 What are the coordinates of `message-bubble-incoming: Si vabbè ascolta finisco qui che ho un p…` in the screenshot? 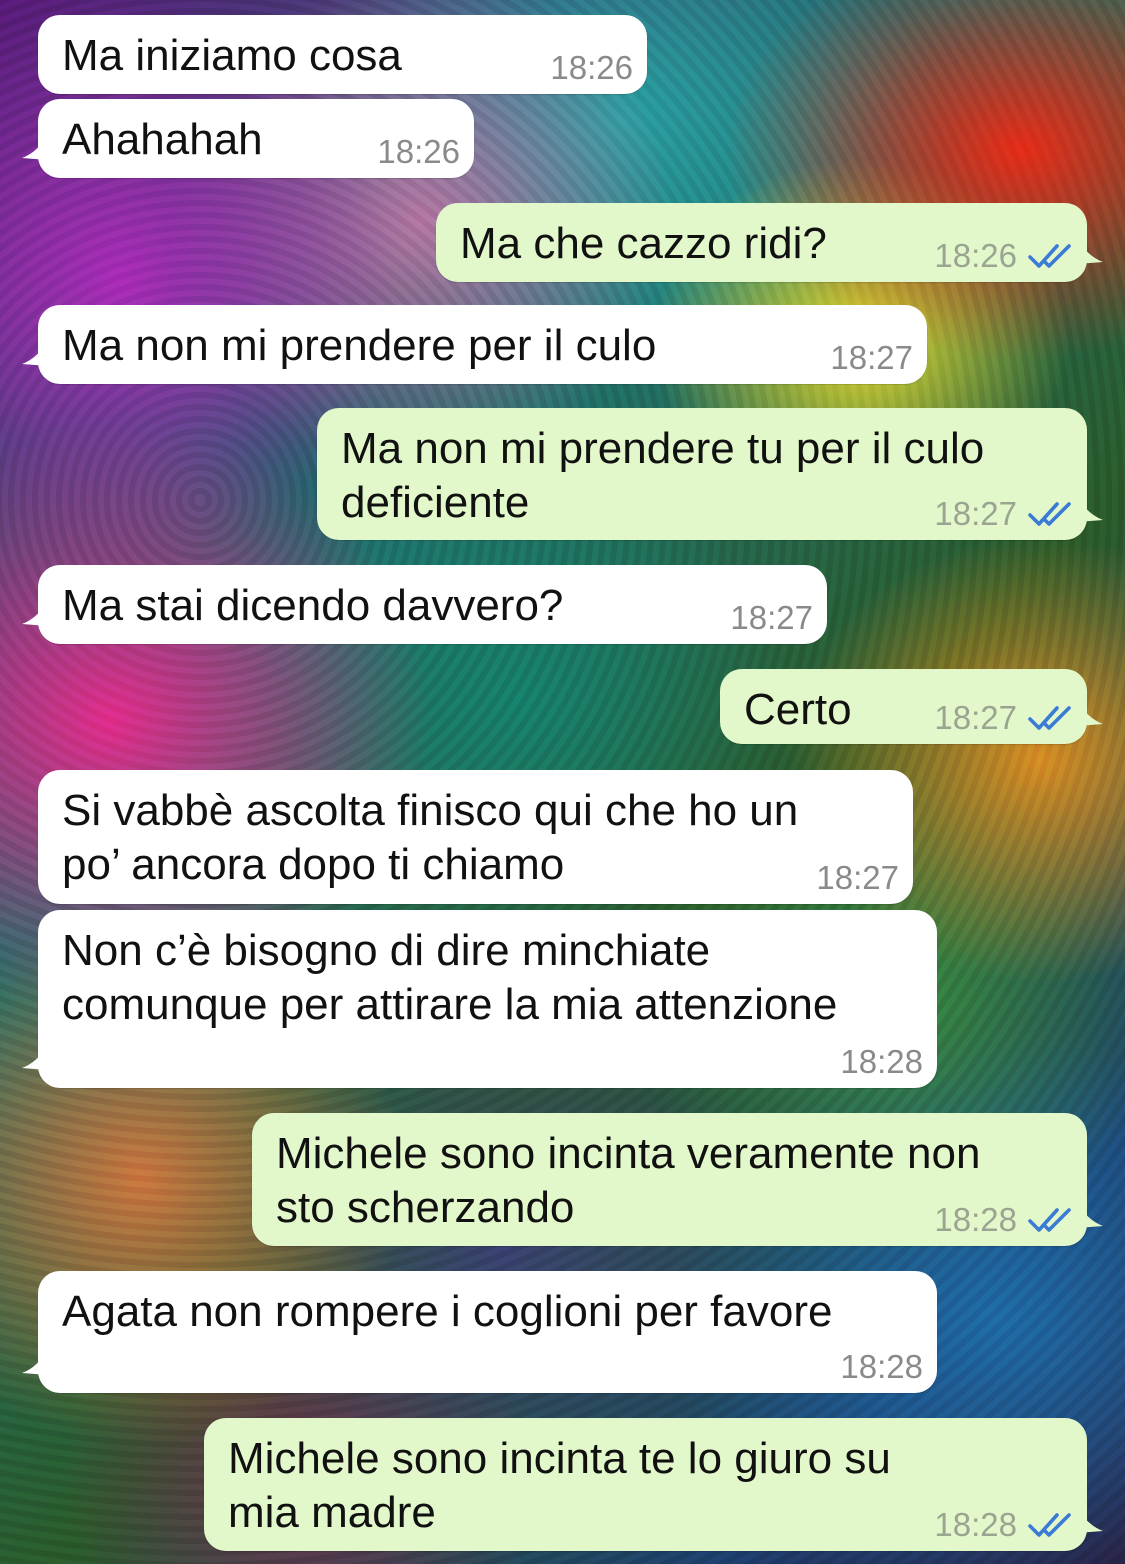 It's located at (475, 837).